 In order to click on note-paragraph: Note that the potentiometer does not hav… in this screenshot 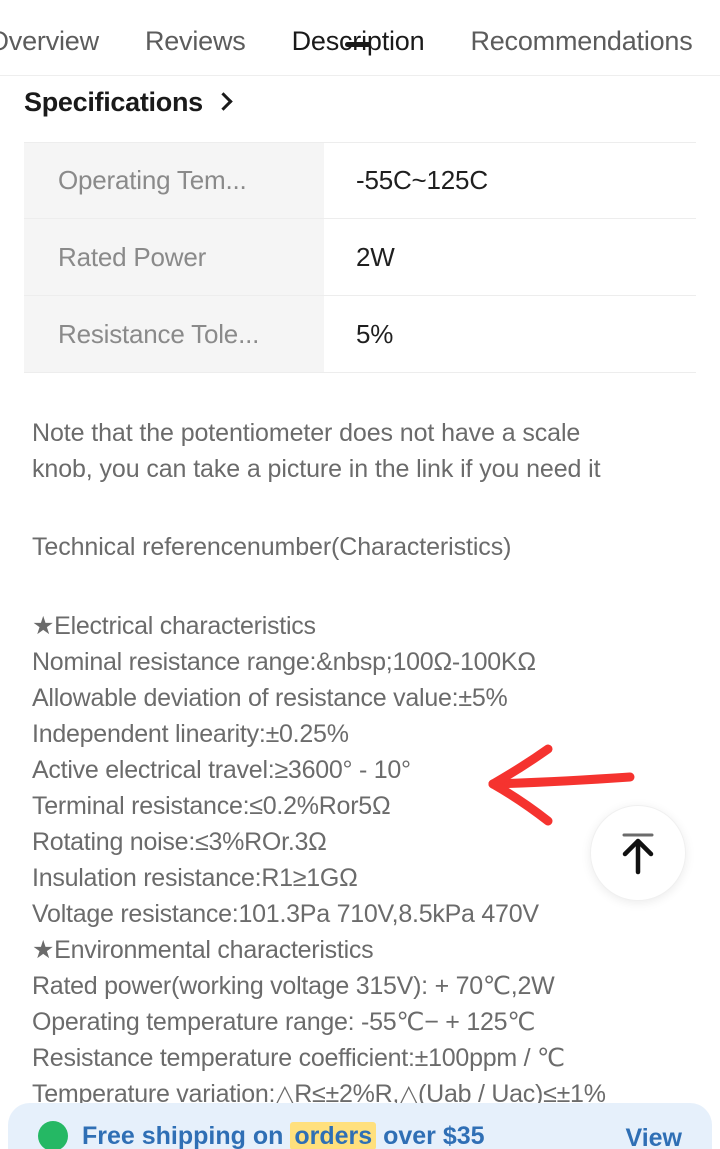, I will do `click(356, 490)`.